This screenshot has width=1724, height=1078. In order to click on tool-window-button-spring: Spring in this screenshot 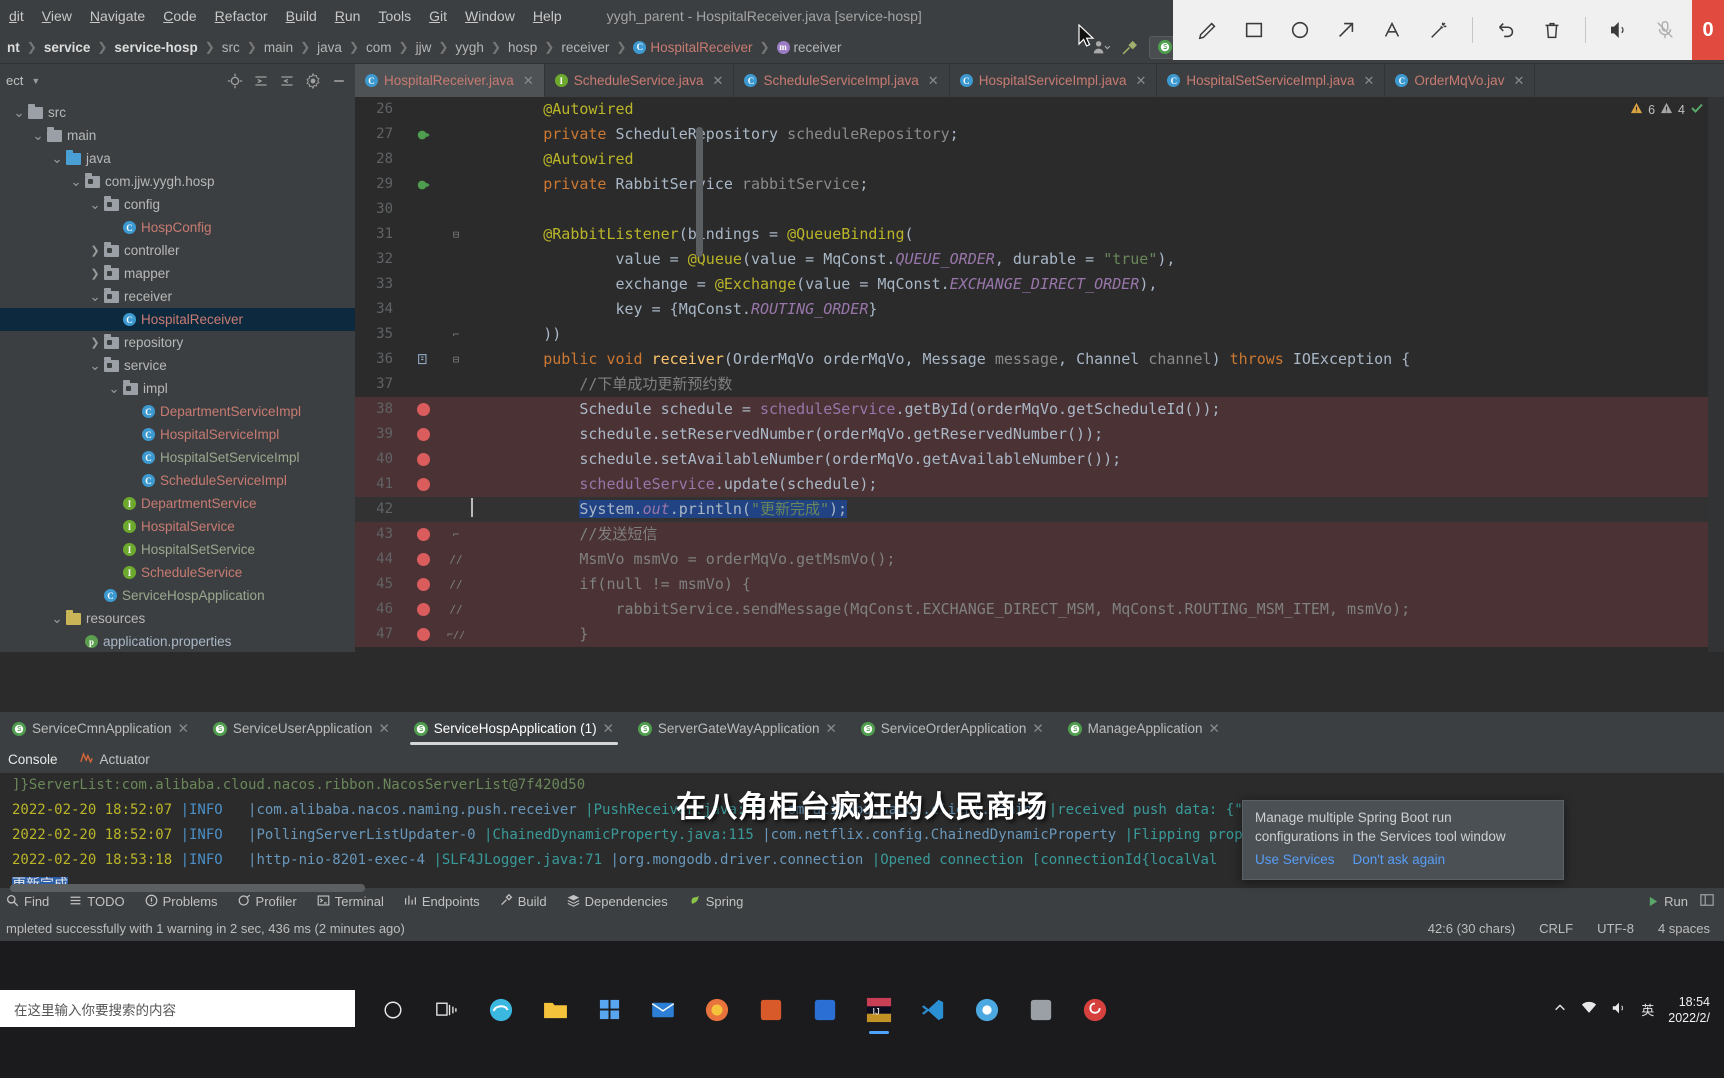, I will do `click(715, 902)`.